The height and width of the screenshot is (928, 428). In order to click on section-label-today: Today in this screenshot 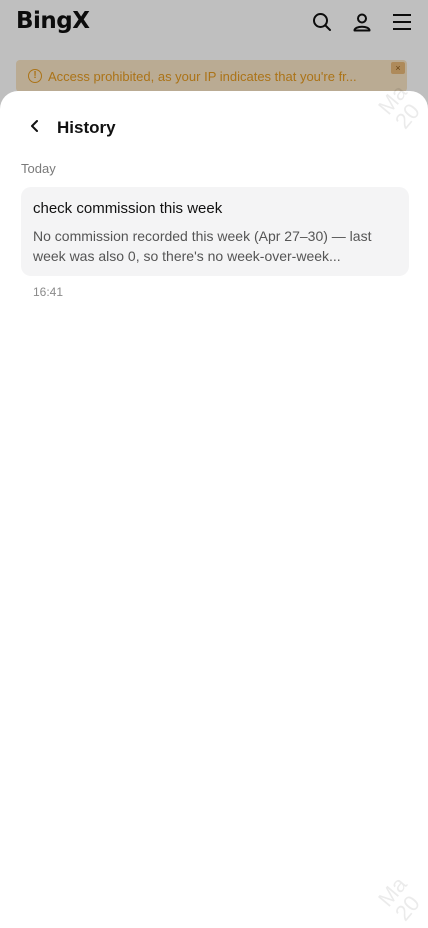, I will do `click(38, 168)`.